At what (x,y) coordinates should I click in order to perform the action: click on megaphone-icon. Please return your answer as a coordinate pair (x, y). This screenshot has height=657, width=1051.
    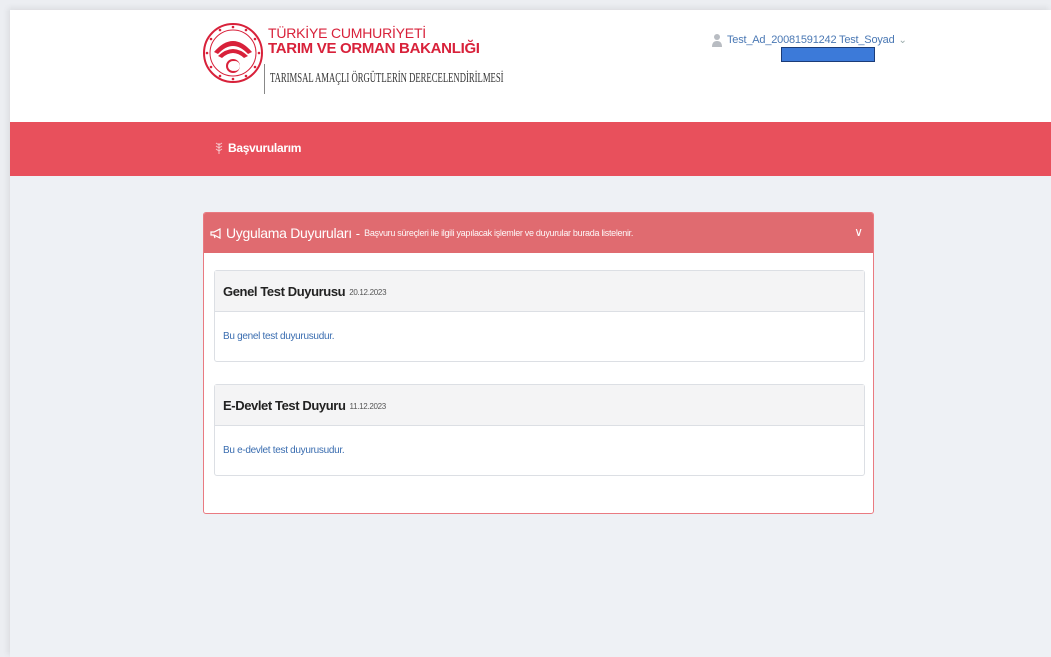
    Looking at the image, I should click on (215, 233).